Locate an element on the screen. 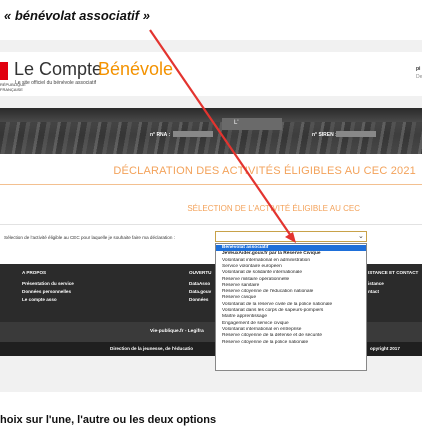 The image size is (422, 426). header-user-link: De is located at coordinates (419, 77).